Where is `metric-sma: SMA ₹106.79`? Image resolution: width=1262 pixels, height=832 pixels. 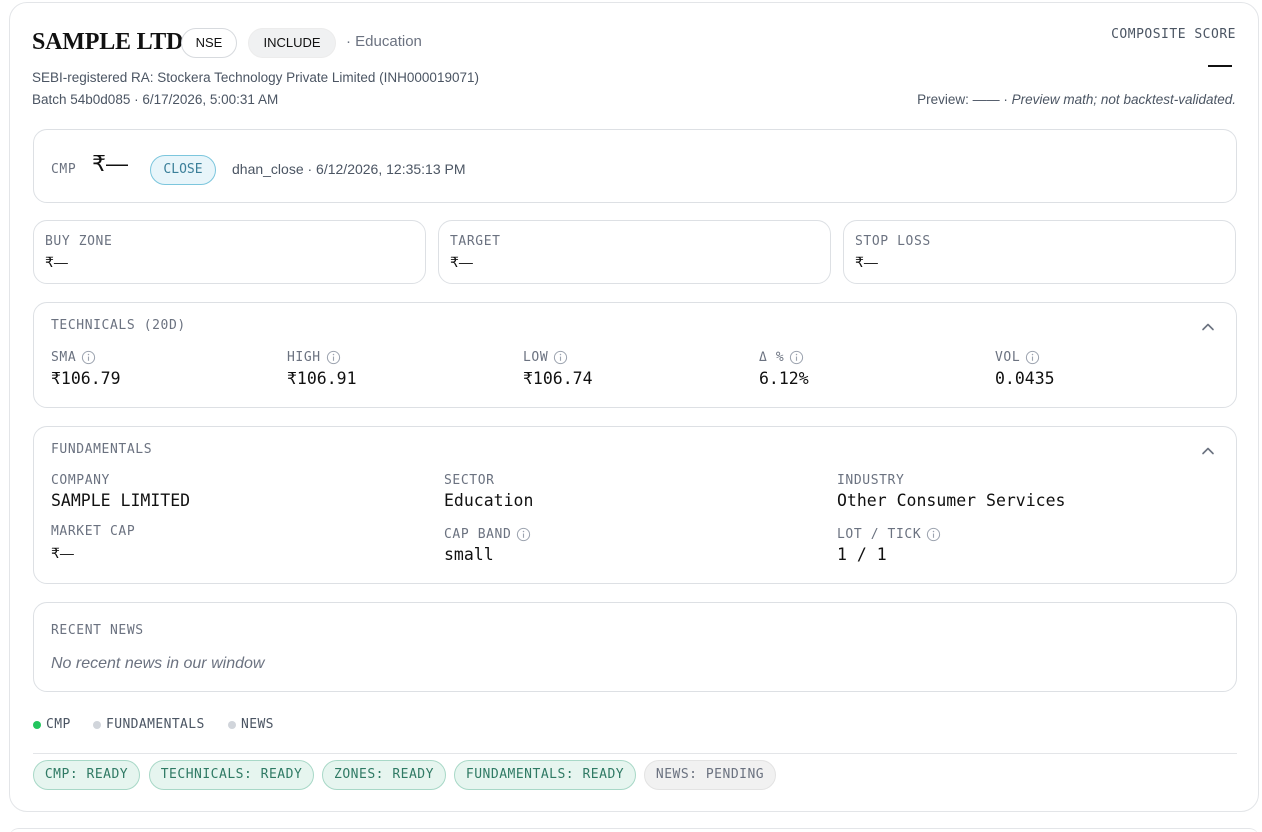
metric-sma: SMA ₹106.79 is located at coordinates (86, 369).